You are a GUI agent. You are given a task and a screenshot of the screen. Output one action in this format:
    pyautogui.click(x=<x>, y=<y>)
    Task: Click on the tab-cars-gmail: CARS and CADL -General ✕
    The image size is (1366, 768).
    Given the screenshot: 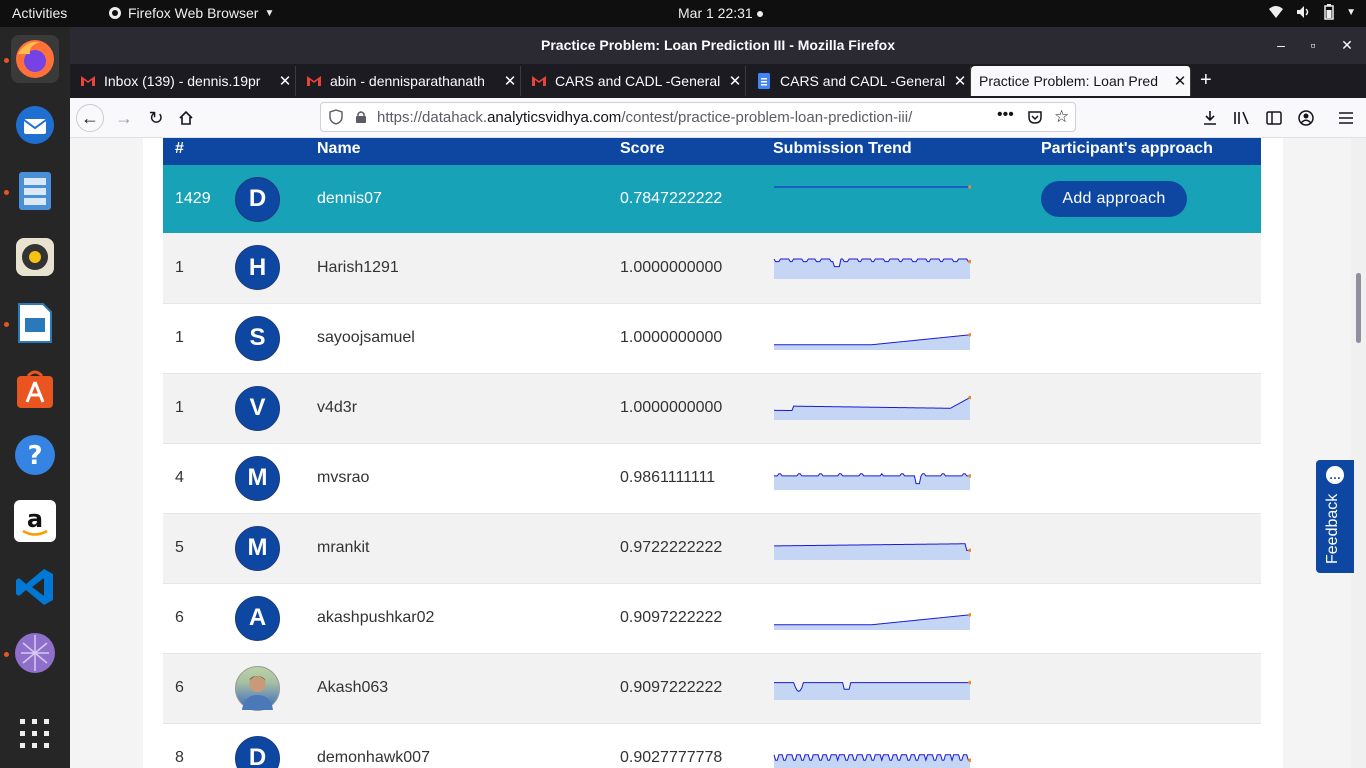 What is the action you would take?
    pyautogui.click(x=633, y=81)
    